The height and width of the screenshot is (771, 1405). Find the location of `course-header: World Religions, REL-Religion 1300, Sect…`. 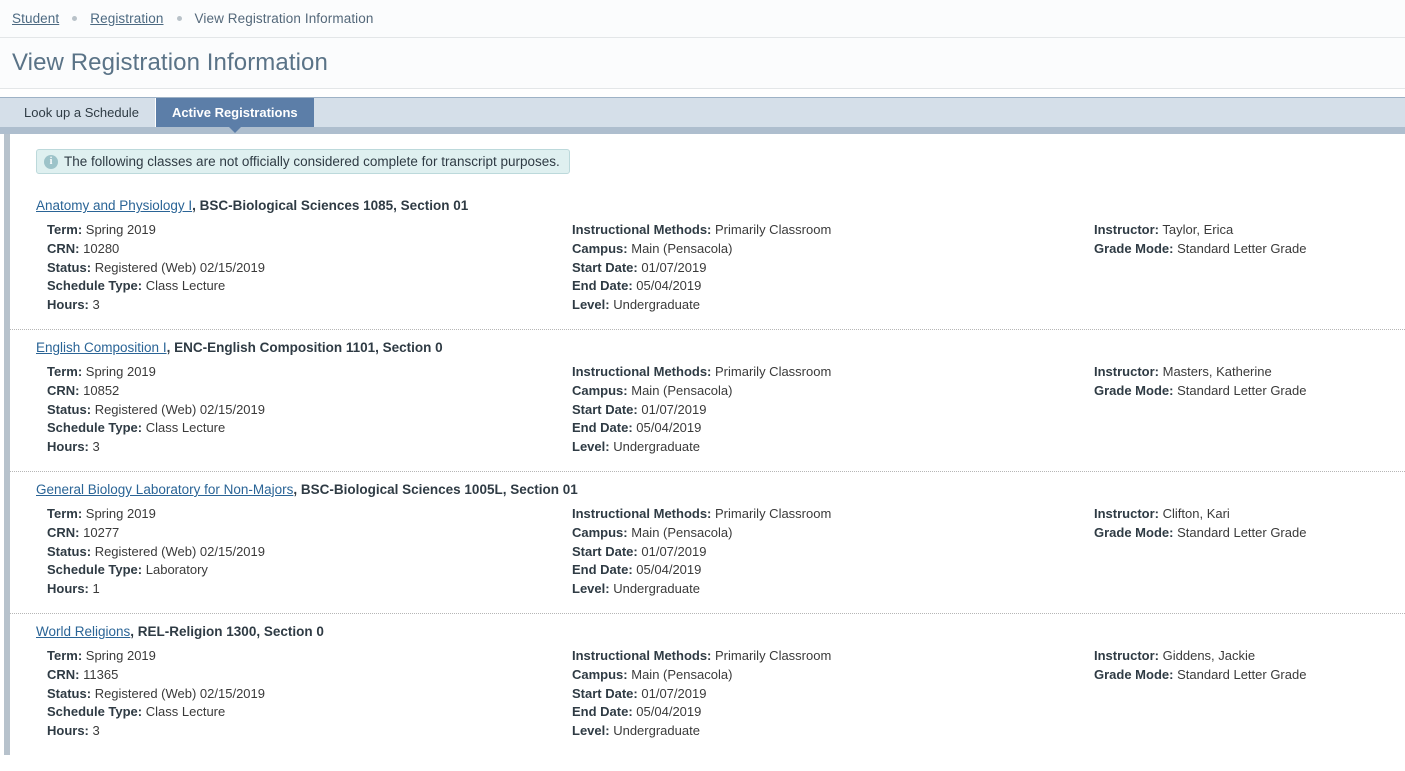

course-header: World Religions, REL-Religion 1300, Sect… is located at coordinates (707, 626).